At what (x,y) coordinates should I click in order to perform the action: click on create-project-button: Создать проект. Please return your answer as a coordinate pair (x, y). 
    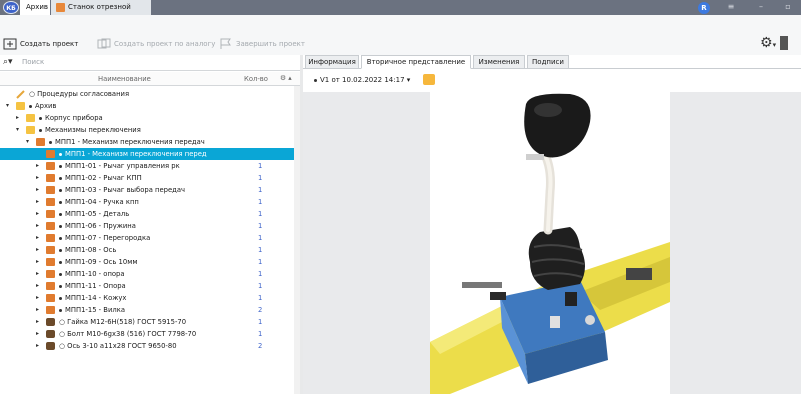
    Looking at the image, I should click on (40, 44).